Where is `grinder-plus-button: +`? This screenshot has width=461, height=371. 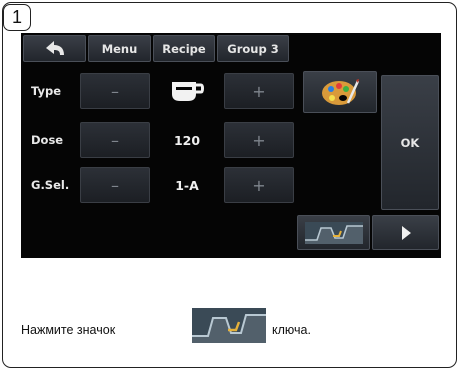 grinder-plus-button: + is located at coordinates (259, 185).